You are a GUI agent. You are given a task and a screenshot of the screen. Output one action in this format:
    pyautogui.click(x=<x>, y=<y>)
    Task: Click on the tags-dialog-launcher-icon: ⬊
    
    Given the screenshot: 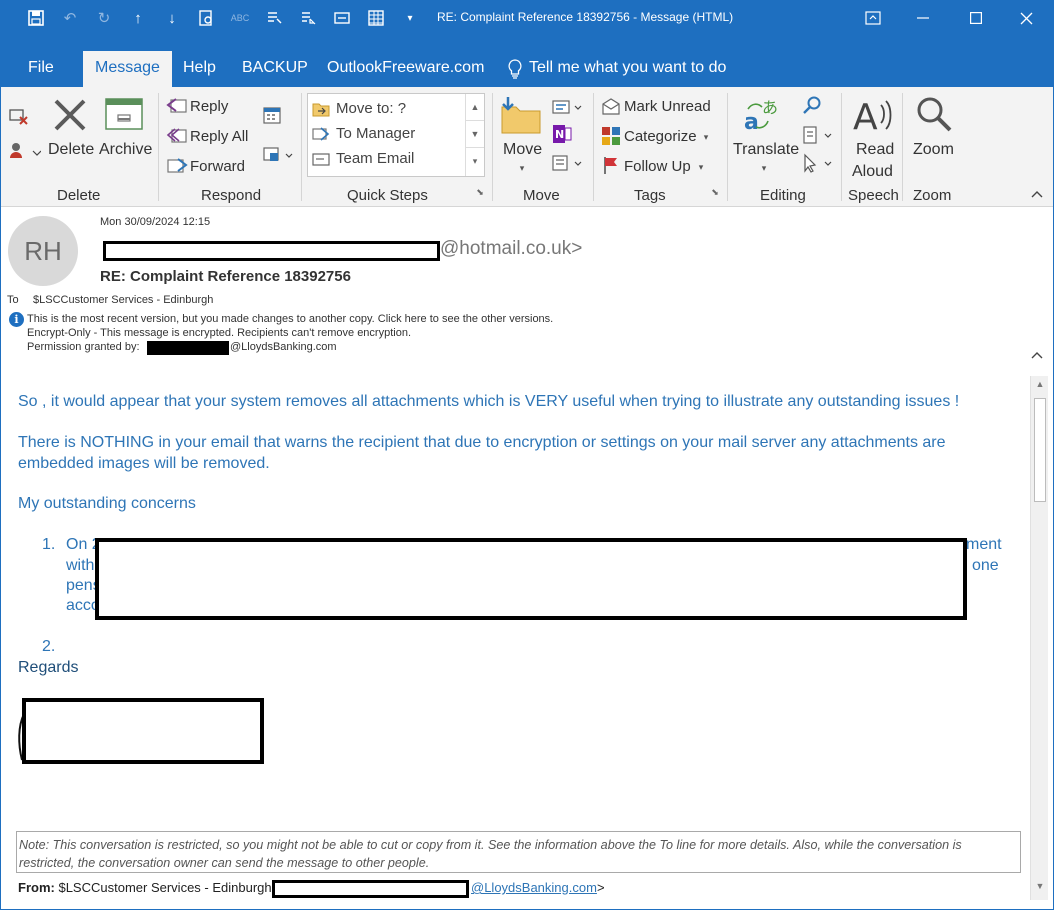 What is the action you would take?
    pyautogui.click(x=715, y=192)
    